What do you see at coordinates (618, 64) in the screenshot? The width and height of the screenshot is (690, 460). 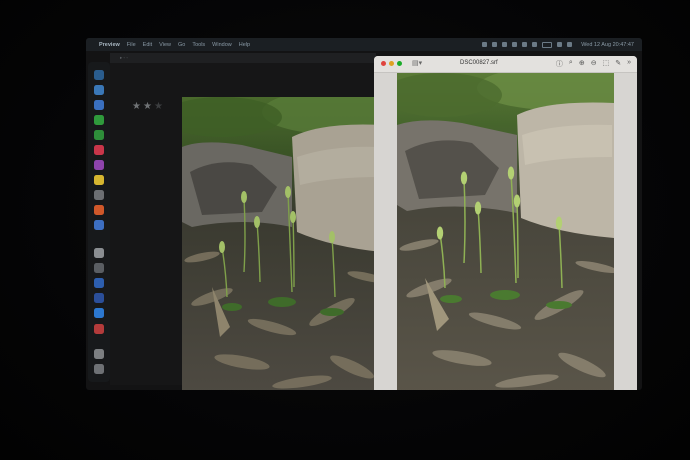 I see `markup-icon: ✎` at bounding box center [618, 64].